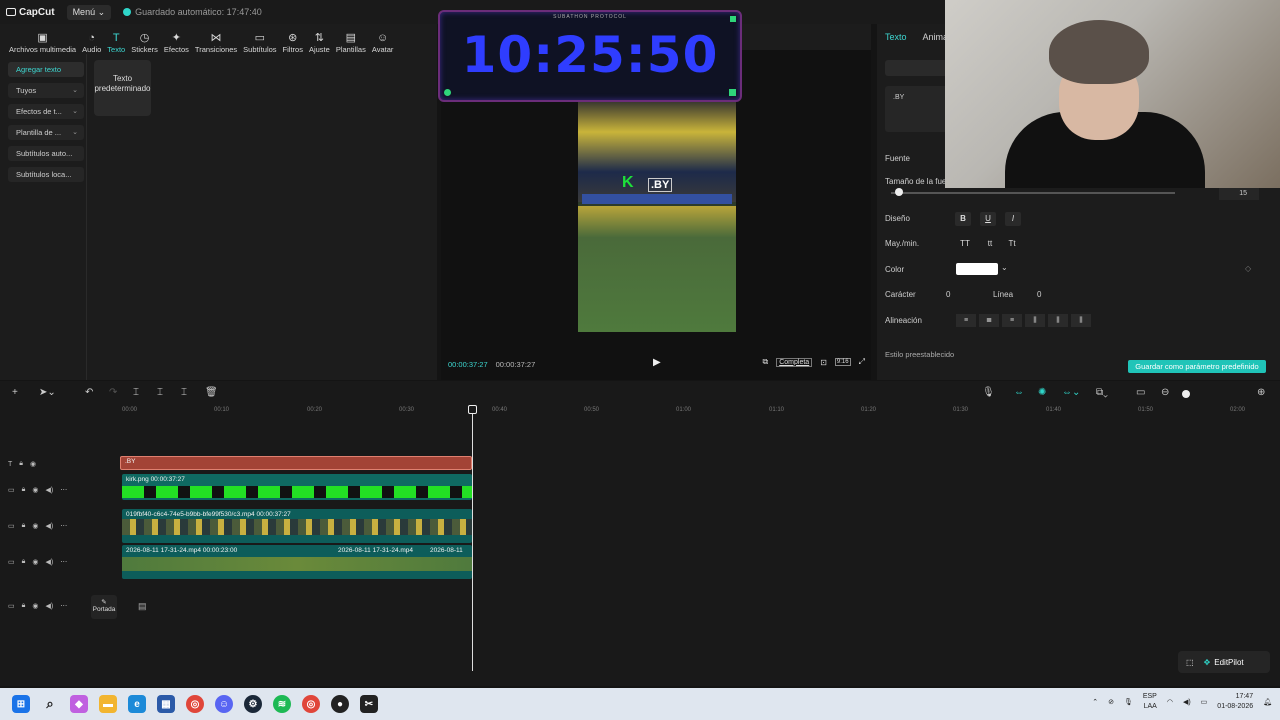 This screenshot has height=720, width=1280. I want to click on tool-templates: ▤ Plantillas, so click(351, 43).